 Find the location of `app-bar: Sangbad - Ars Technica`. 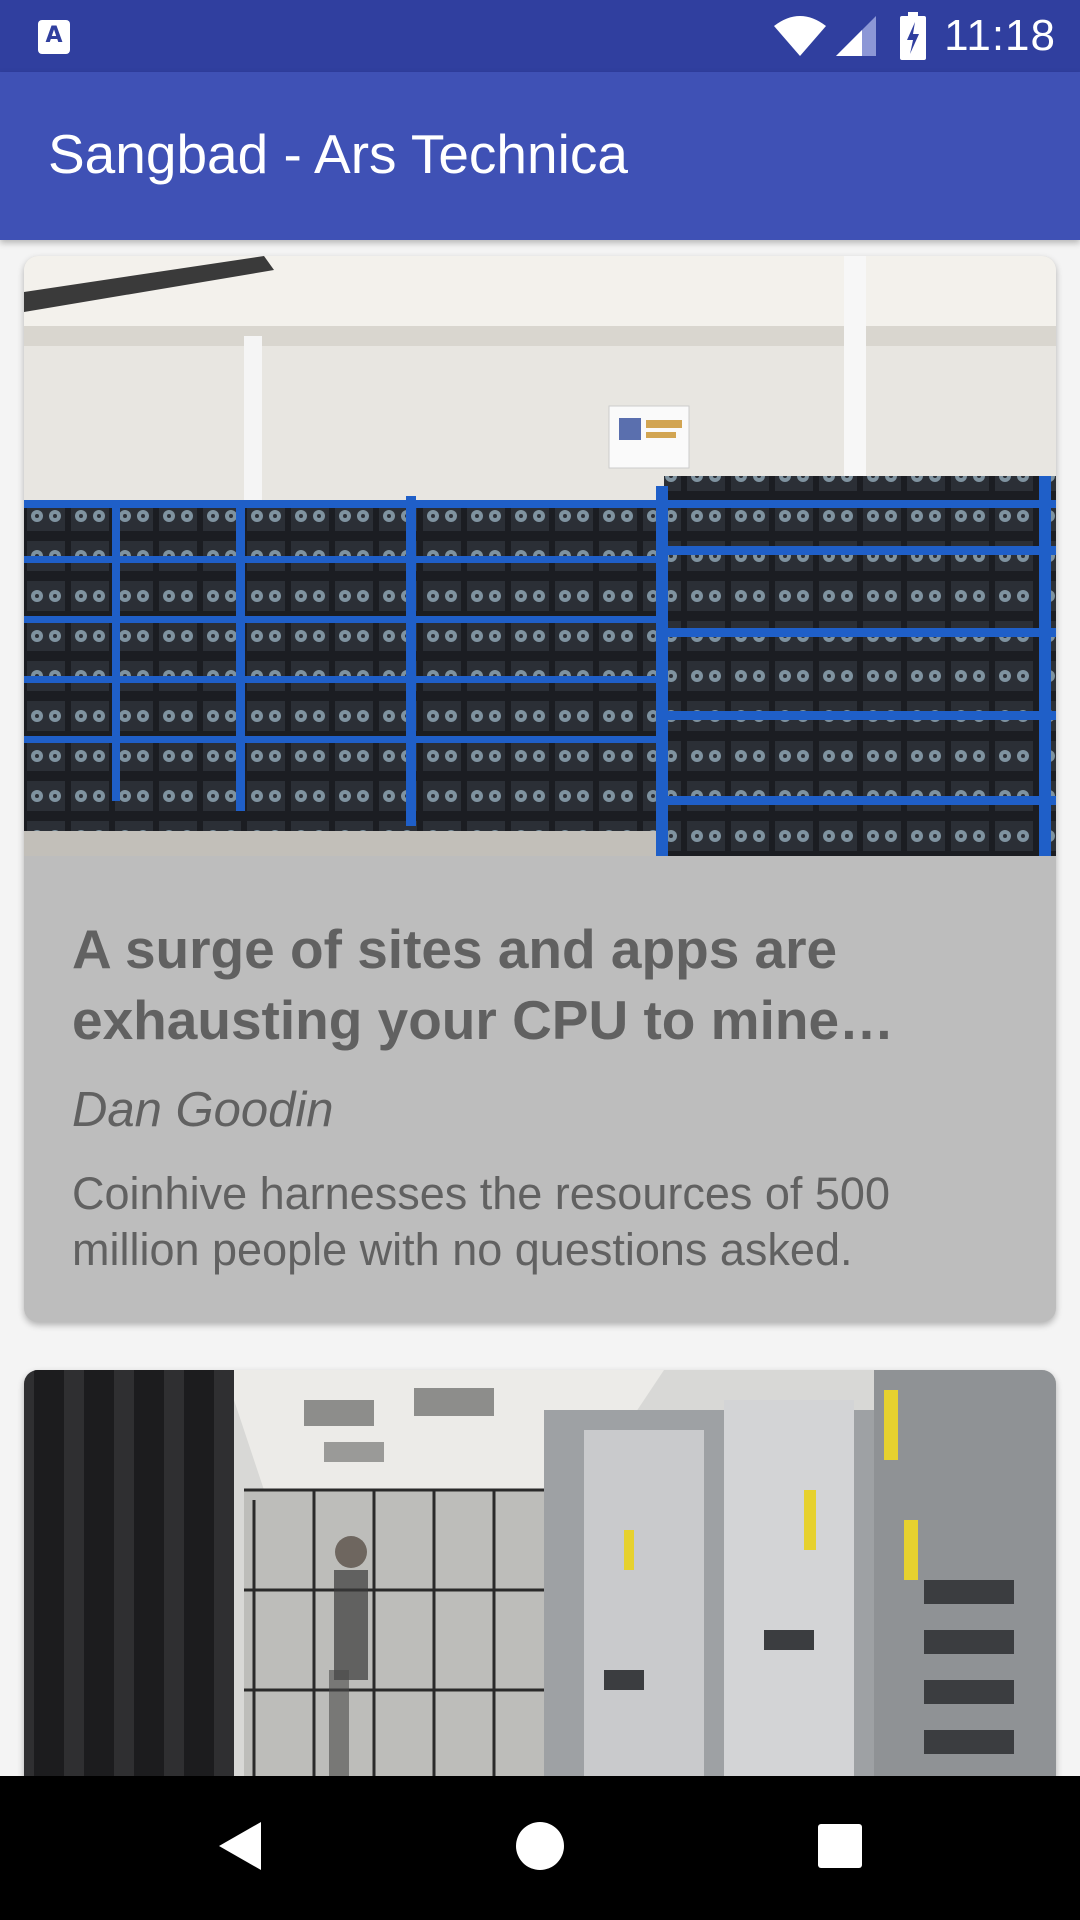

app-bar: Sangbad - Ars Technica is located at coordinates (540, 156).